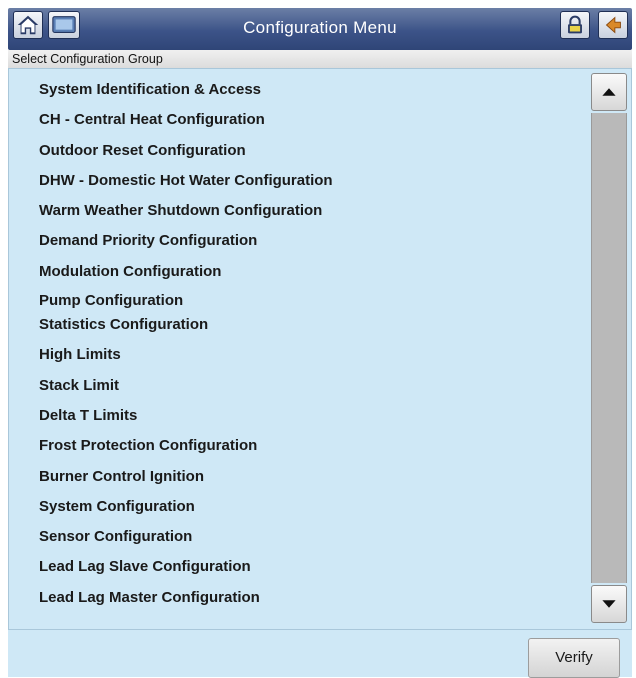 The height and width of the screenshot is (678, 636). I want to click on page-title: Configuration Menu, so click(320, 27).